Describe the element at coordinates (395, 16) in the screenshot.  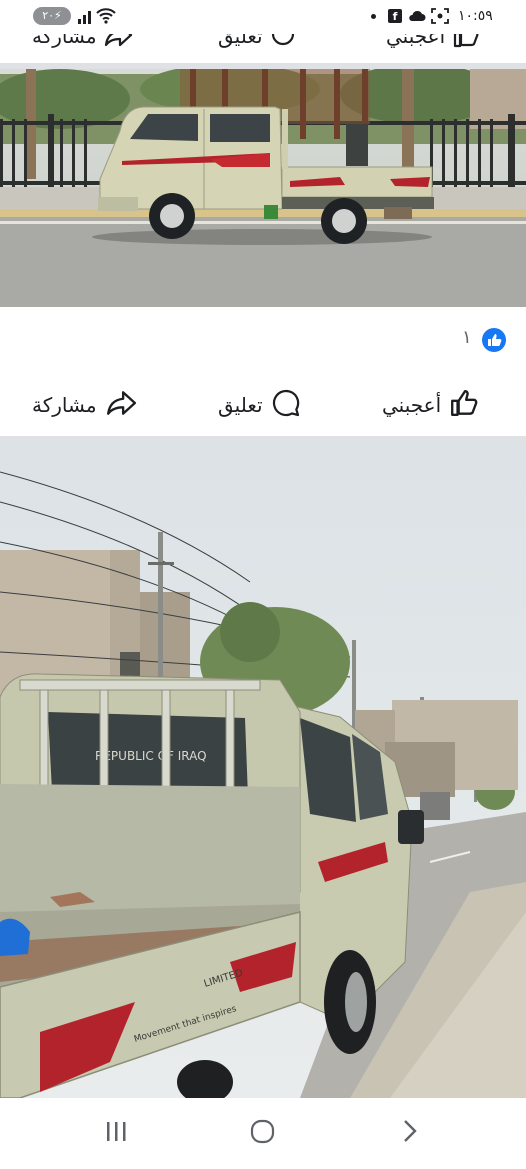
I see `facebook-icon: f` at that location.